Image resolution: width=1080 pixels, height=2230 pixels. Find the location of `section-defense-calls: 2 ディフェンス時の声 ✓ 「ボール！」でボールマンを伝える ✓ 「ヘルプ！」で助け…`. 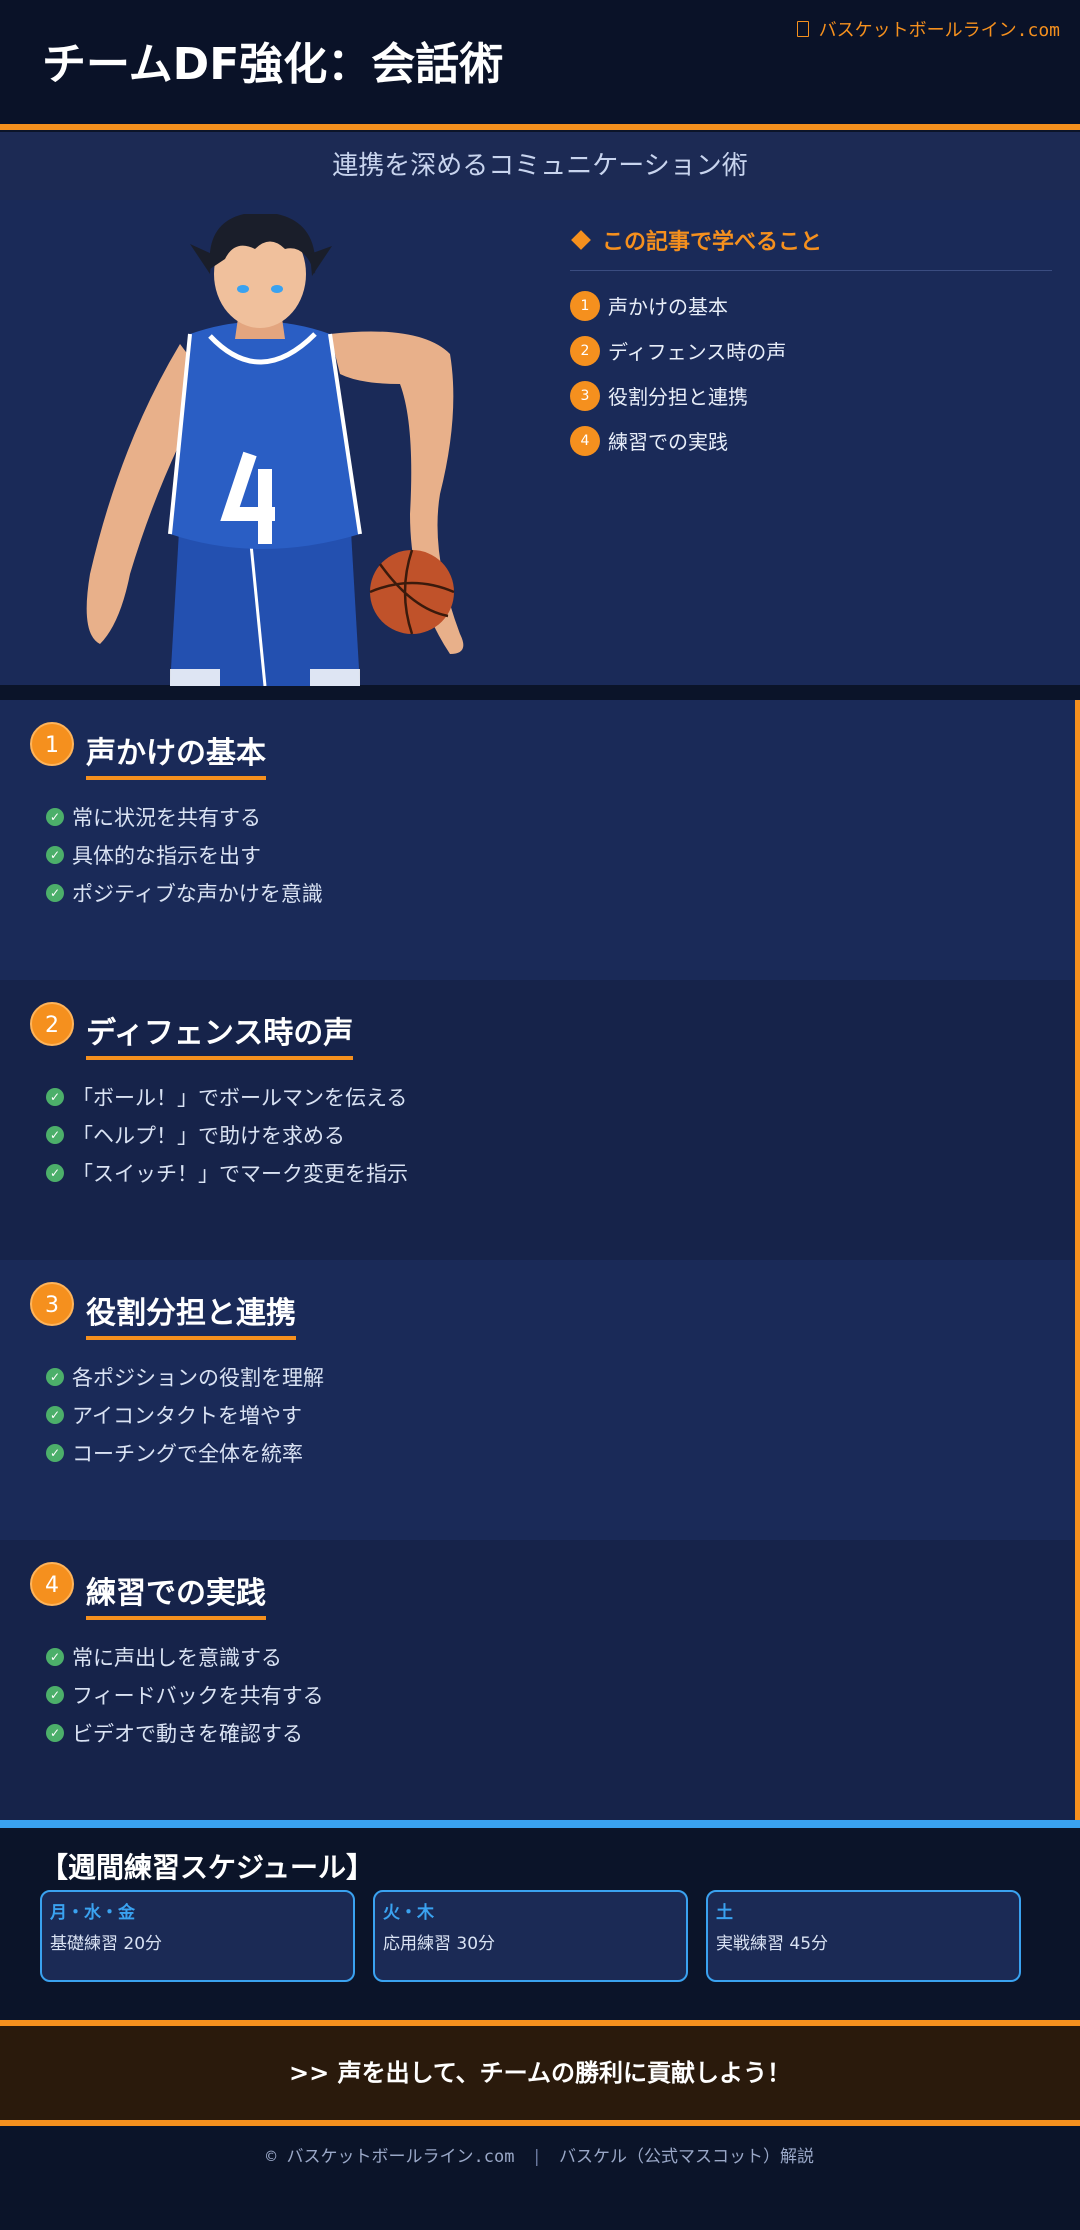

section-defense-calls: 2 ディフェンス時の声 ✓ 「ボール！」でボールマンを伝える ✓ 「ヘルプ！」で助け… is located at coordinates (540, 1120).